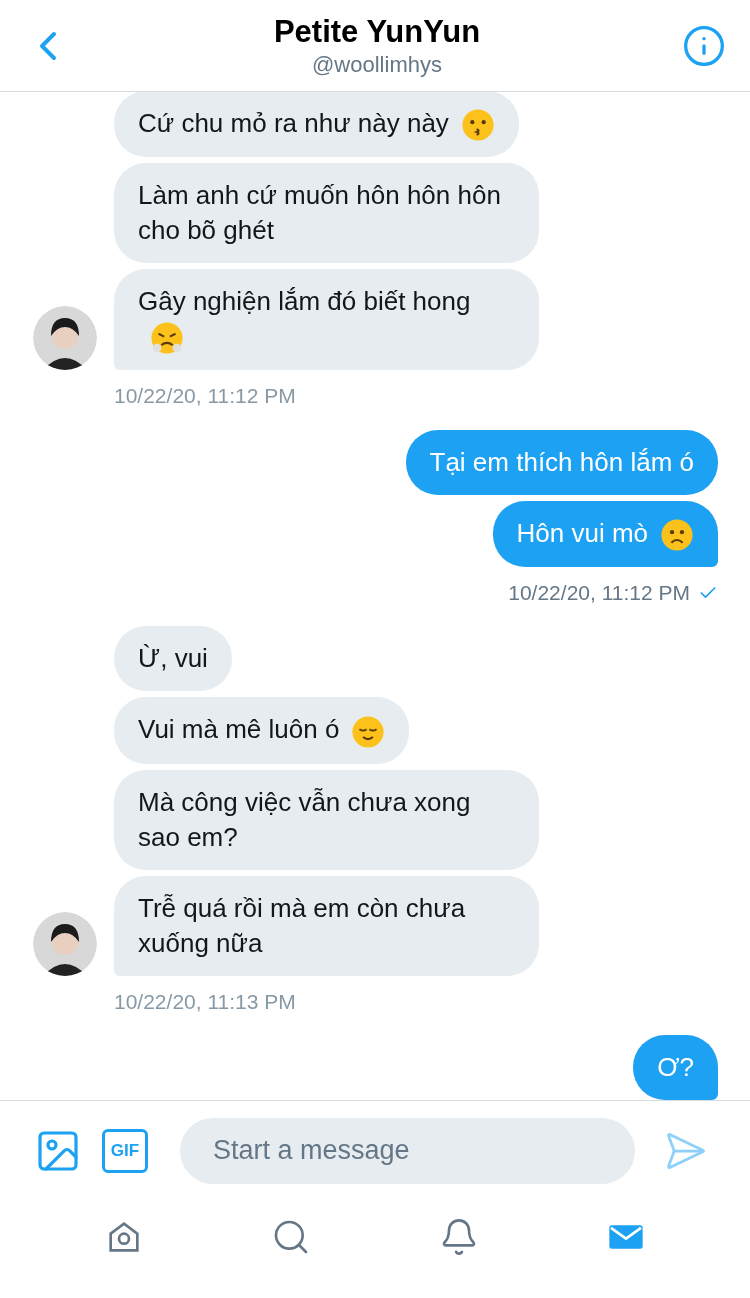 This screenshot has width=750, height=1298. What do you see at coordinates (316, 125) in the screenshot?
I see `message-bubble: Cứ chu mỏ ra như này này` at bounding box center [316, 125].